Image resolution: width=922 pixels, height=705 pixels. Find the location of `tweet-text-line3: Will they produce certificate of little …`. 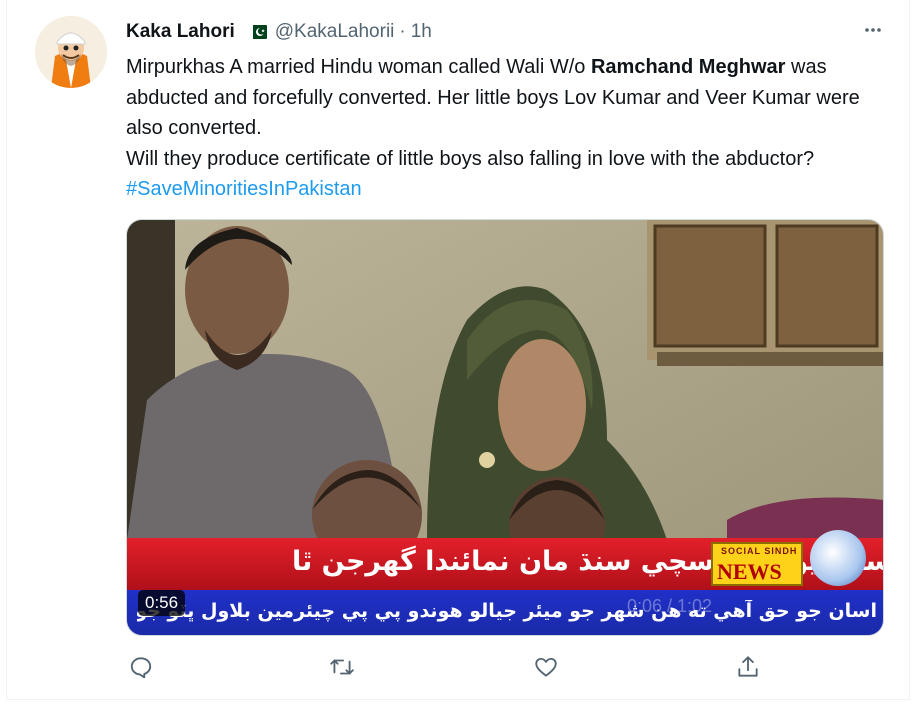

tweet-text-line3: Will they produce certificate of little … is located at coordinates (470, 158).